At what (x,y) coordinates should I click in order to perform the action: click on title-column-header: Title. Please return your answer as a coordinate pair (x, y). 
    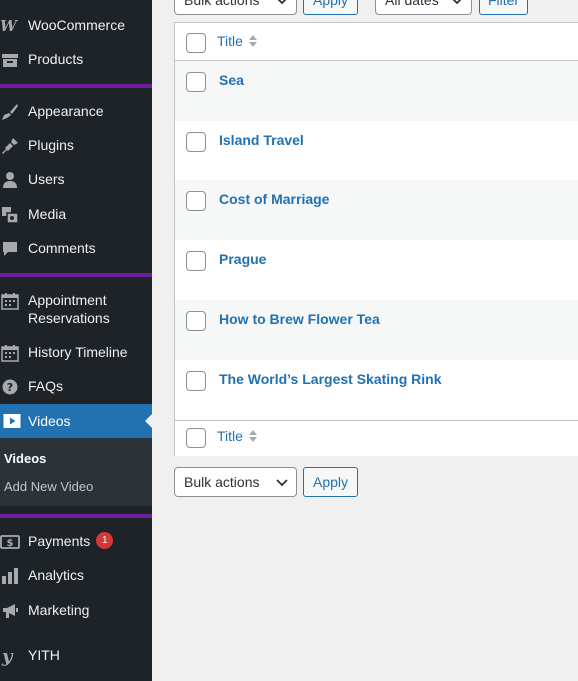
    Looking at the image, I should click on (237, 41).